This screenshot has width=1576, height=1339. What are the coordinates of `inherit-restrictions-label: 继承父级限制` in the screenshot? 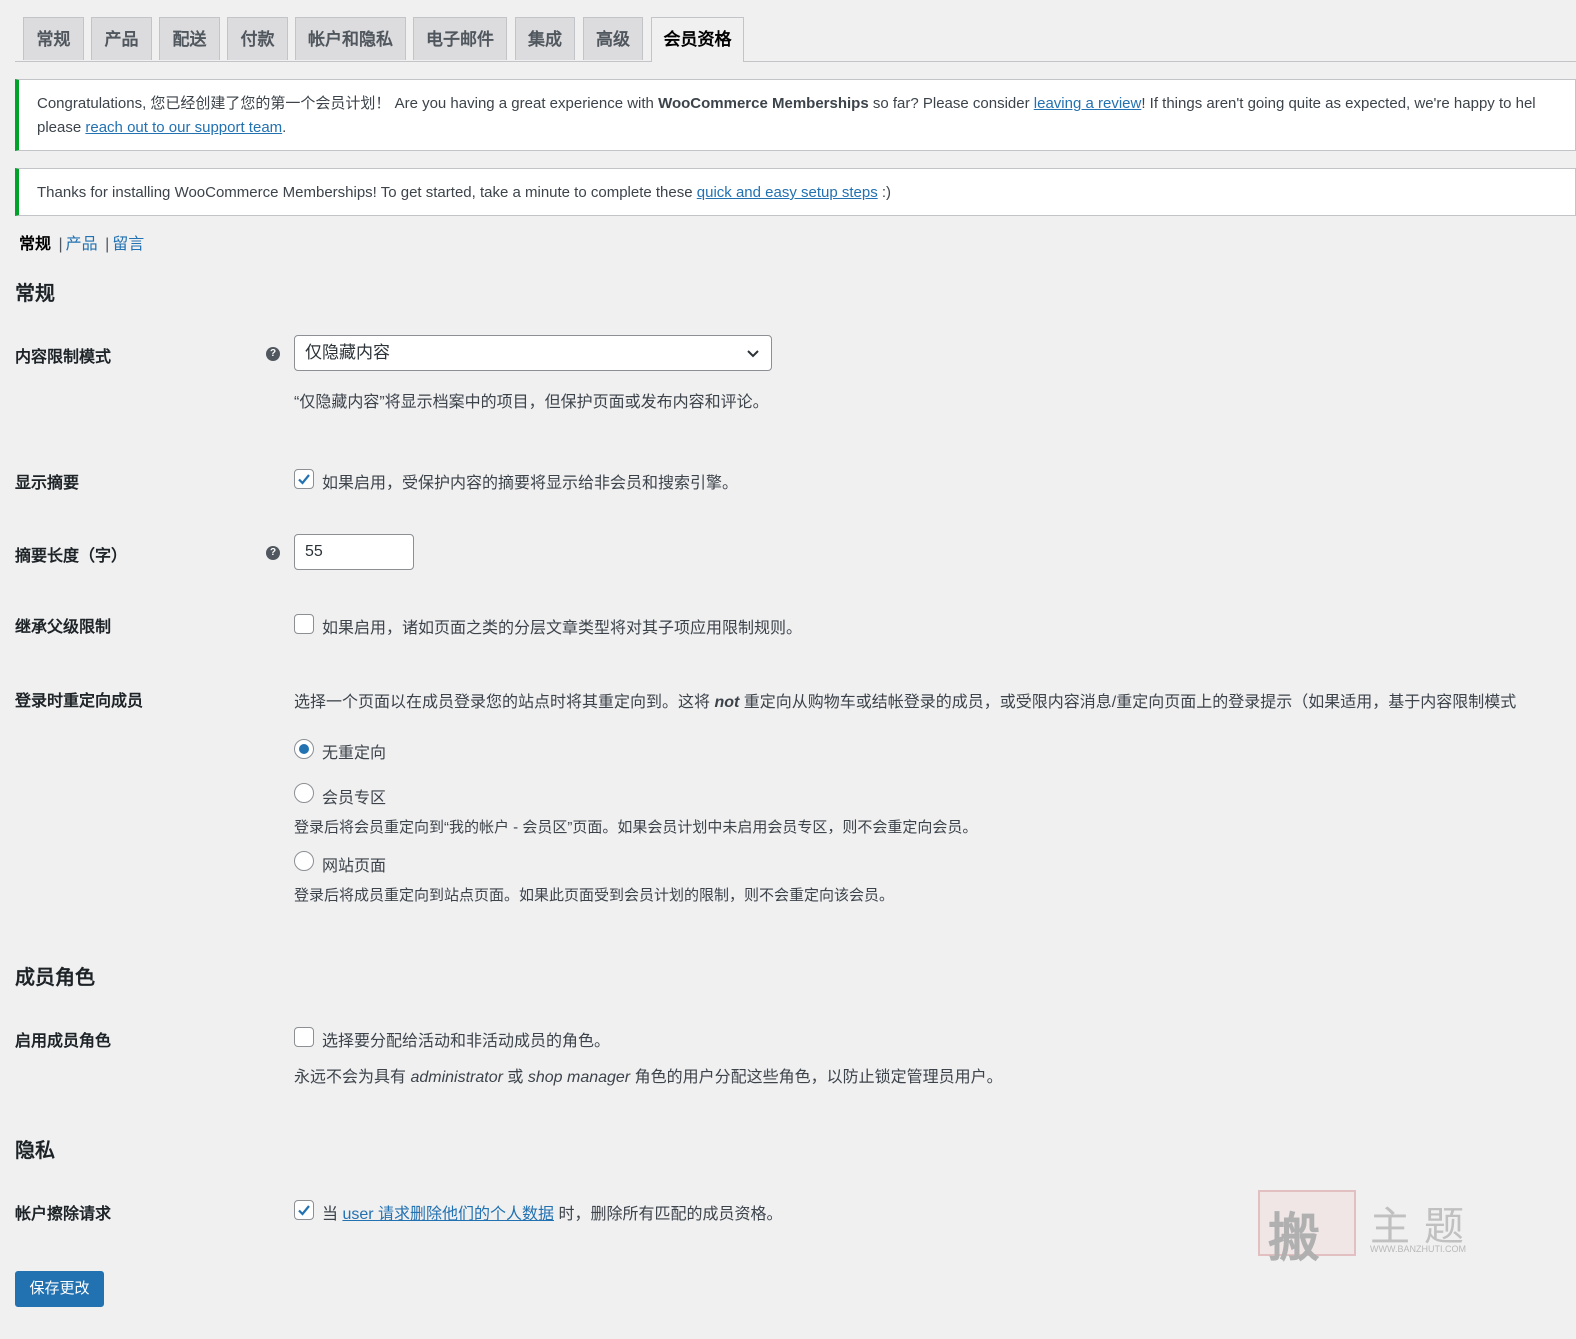 It's located at (63, 627).